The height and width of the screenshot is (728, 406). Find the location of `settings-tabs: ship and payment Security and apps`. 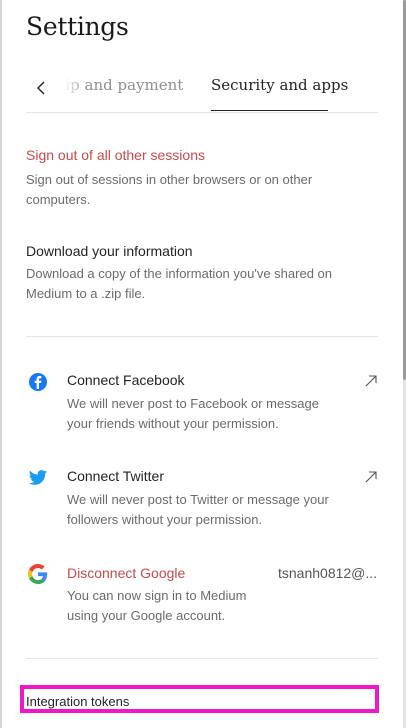

settings-tabs: ship and payment Security and apps is located at coordinates (202, 88).